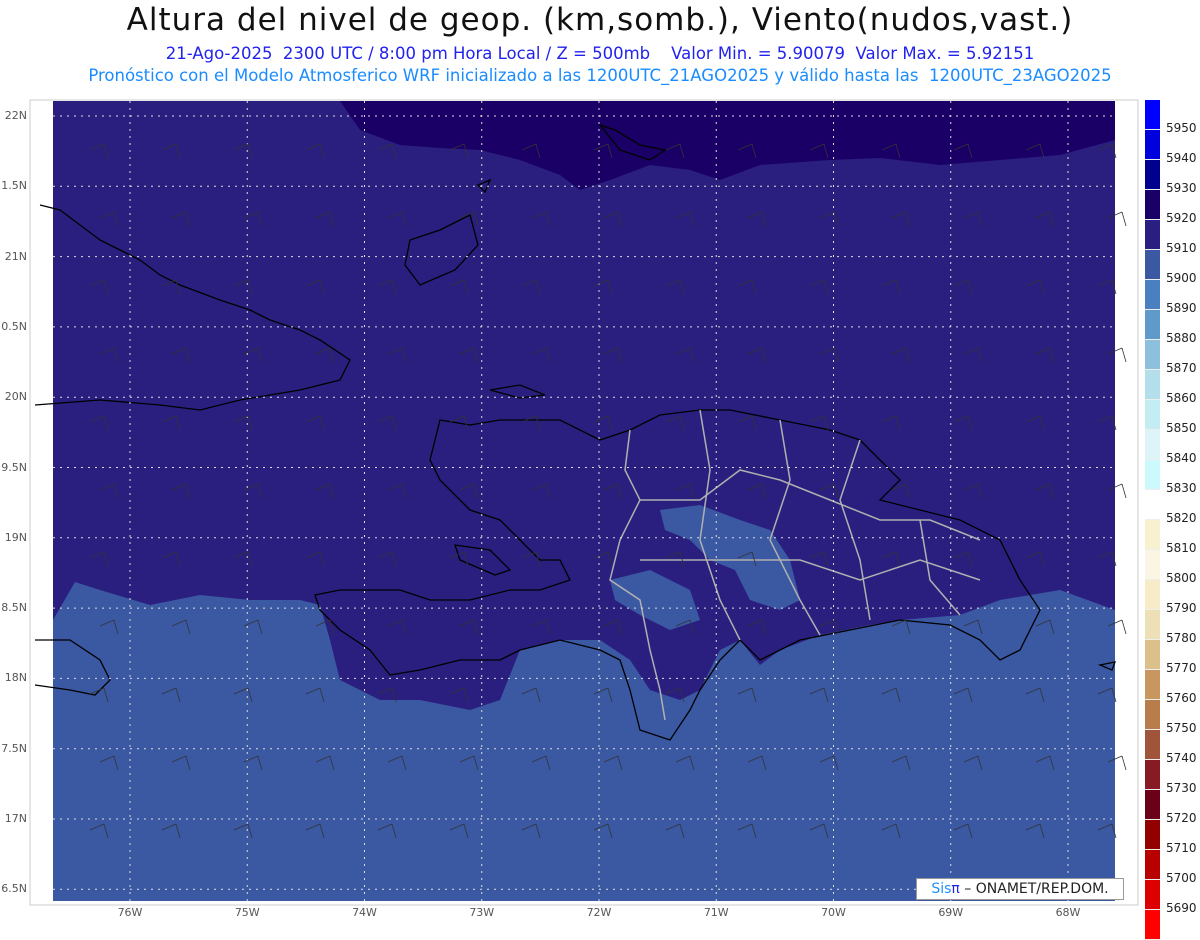 This screenshot has height=940, width=1200. Describe the element at coordinates (14, 608) in the screenshot. I see `latitude-label: 8.5N` at that location.